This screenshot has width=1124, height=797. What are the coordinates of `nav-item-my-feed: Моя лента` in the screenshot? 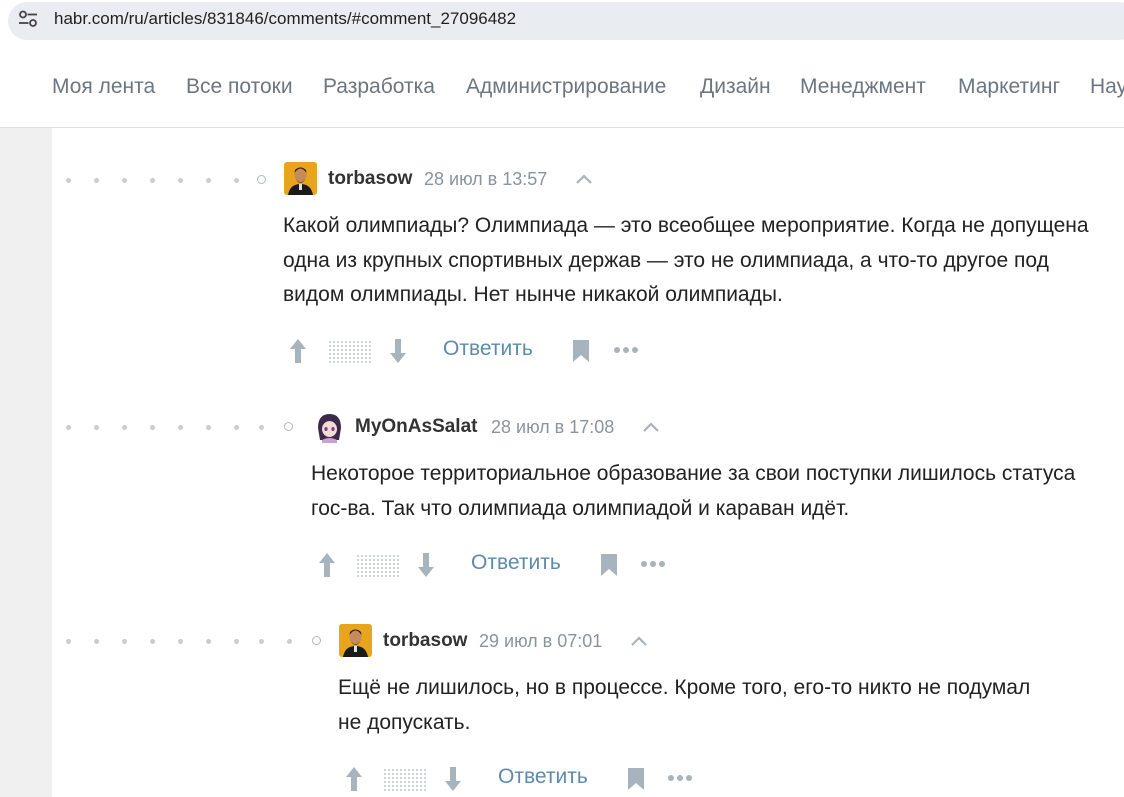 It's located at (103, 87).